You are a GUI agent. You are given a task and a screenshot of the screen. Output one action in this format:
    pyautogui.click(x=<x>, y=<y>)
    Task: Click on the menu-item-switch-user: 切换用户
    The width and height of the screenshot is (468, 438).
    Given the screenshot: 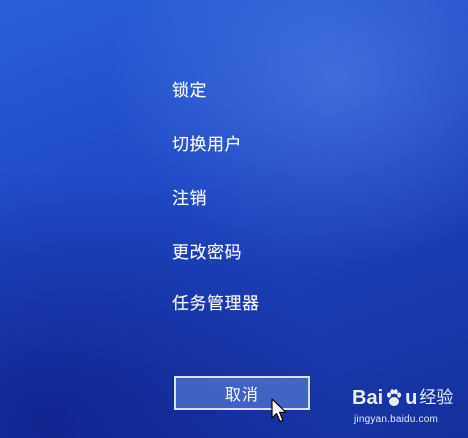 What is the action you would take?
    pyautogui.click(x=207, y=145)
    